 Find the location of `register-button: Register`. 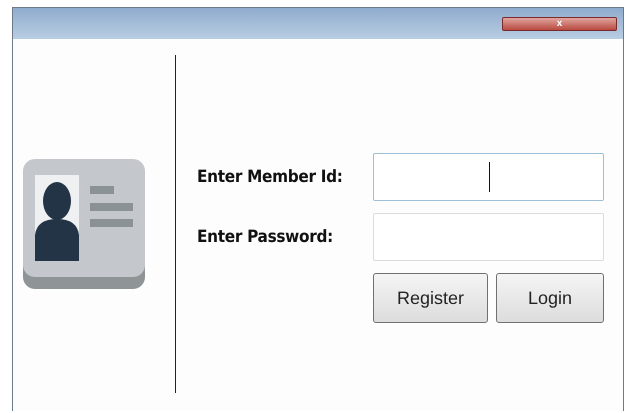

register-button: Register is located at coordinates (430, 298).